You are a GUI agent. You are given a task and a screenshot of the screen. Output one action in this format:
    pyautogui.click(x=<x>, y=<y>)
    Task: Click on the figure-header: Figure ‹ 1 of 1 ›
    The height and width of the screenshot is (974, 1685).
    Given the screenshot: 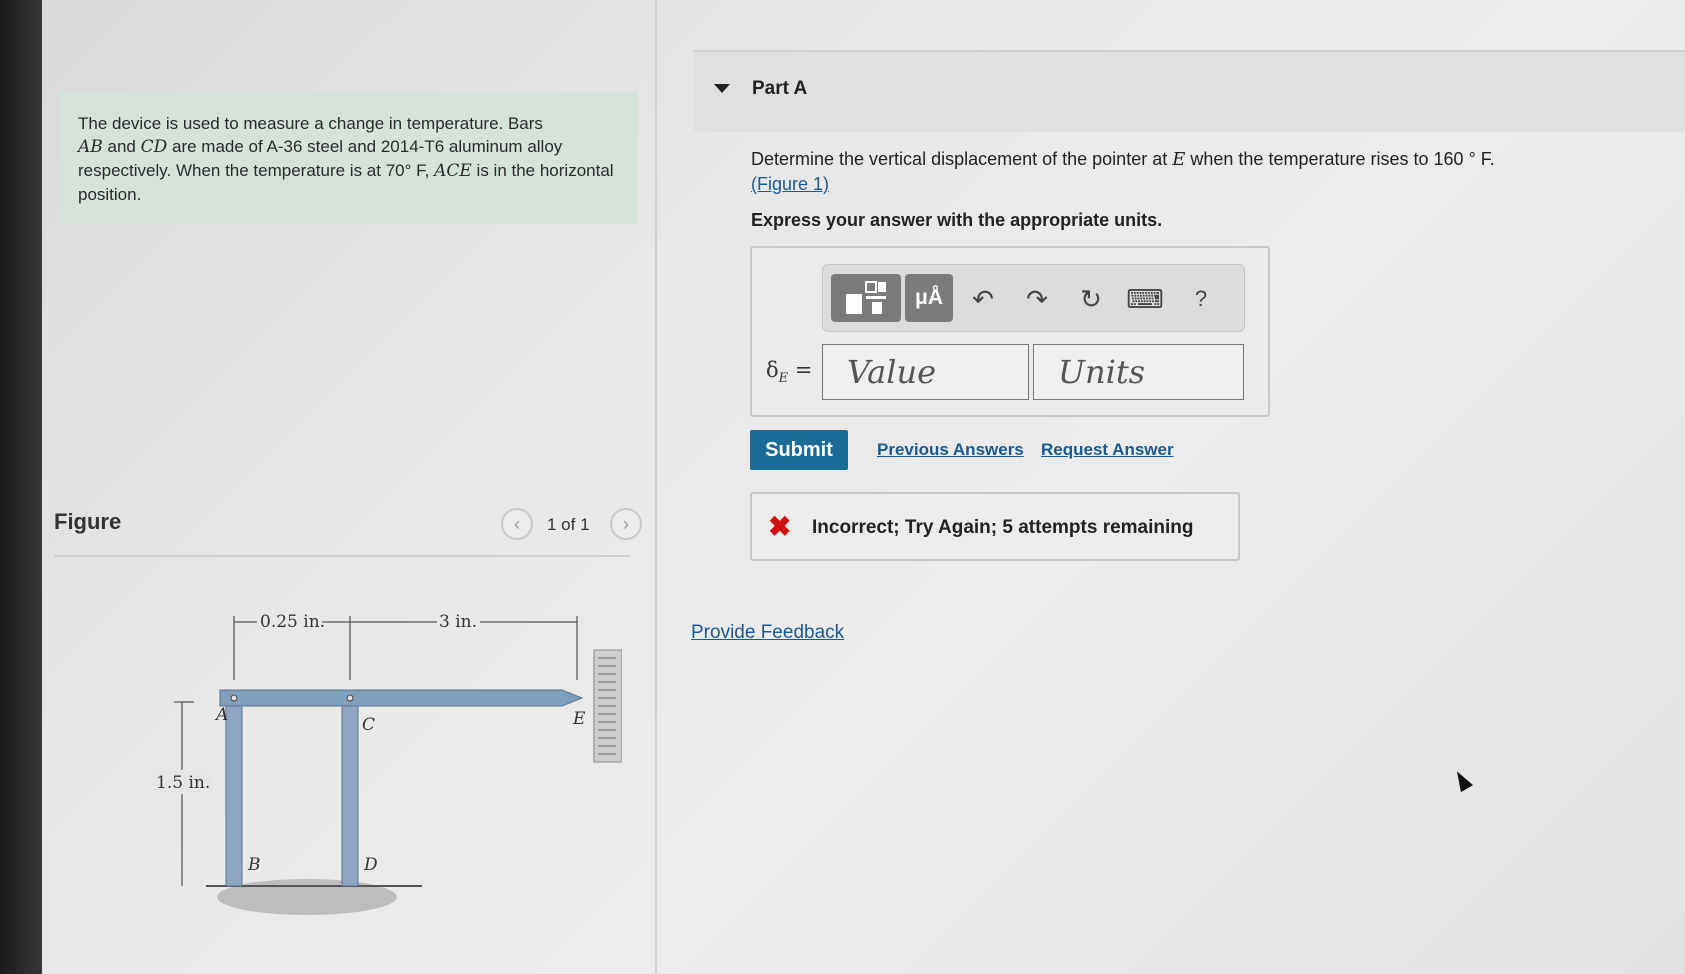 What is the action you would take?
    pyautogui.click(x=348, y=531)
    